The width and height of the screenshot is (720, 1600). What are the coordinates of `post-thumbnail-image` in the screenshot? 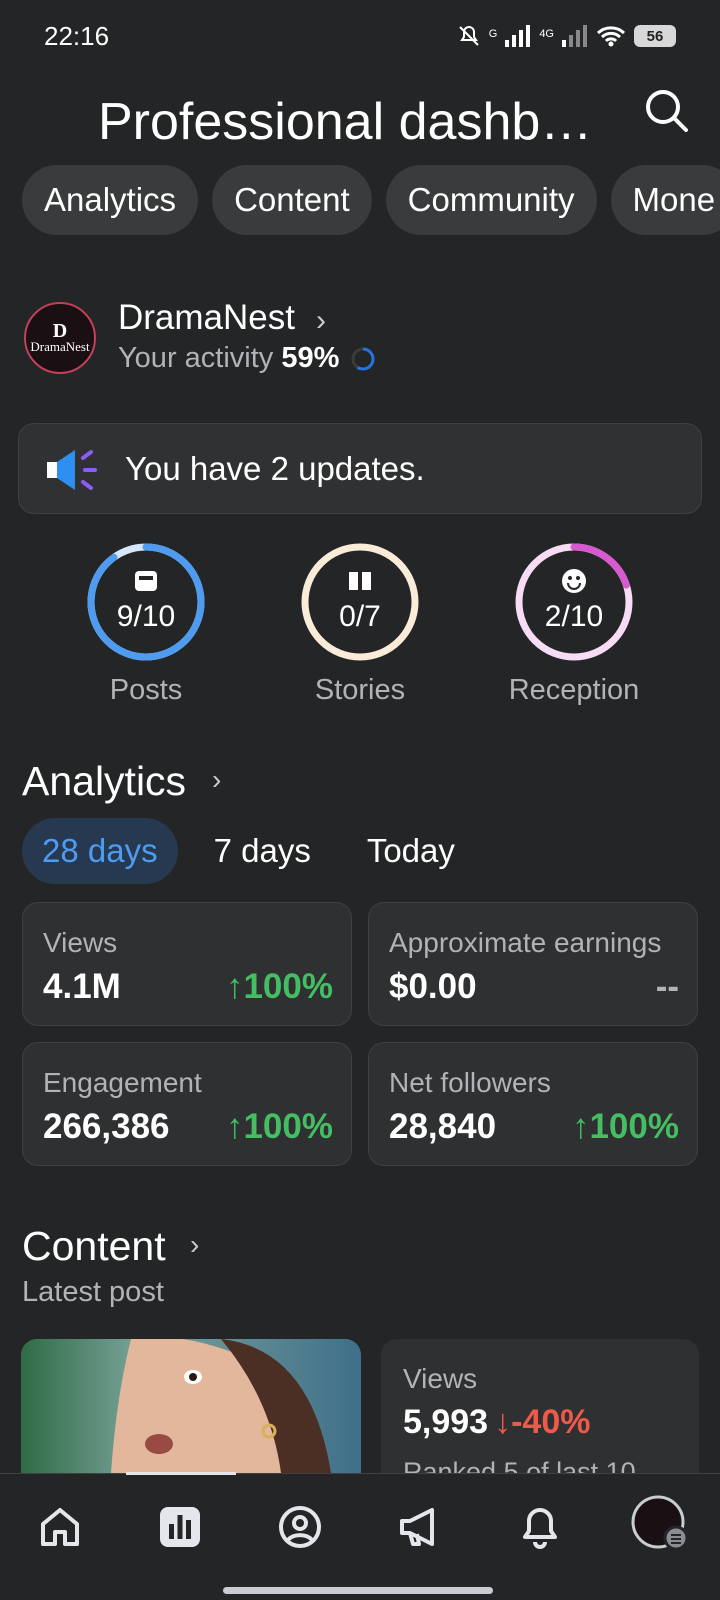 It's located at (191, 1406).